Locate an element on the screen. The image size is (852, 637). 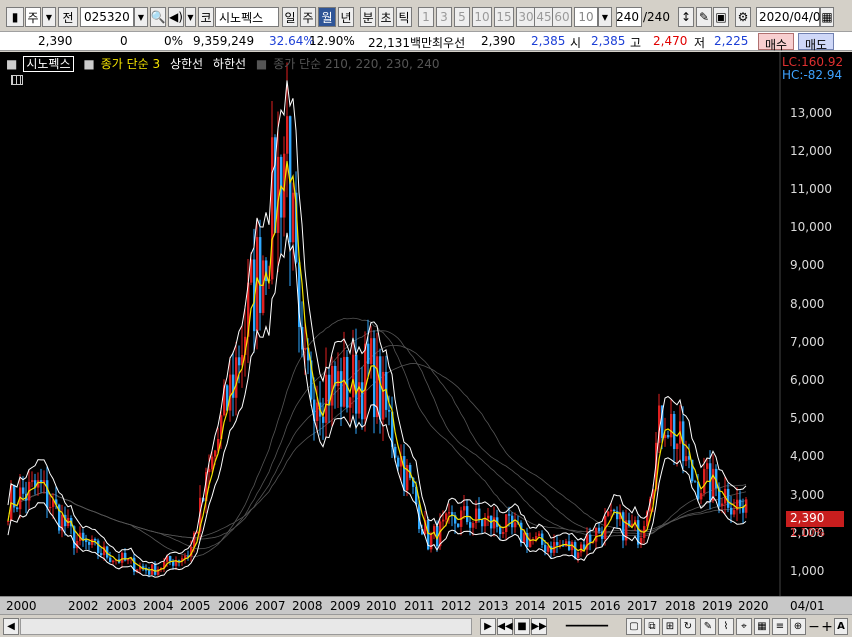
period-tick: 틱 is located at coordinates (404, 17).